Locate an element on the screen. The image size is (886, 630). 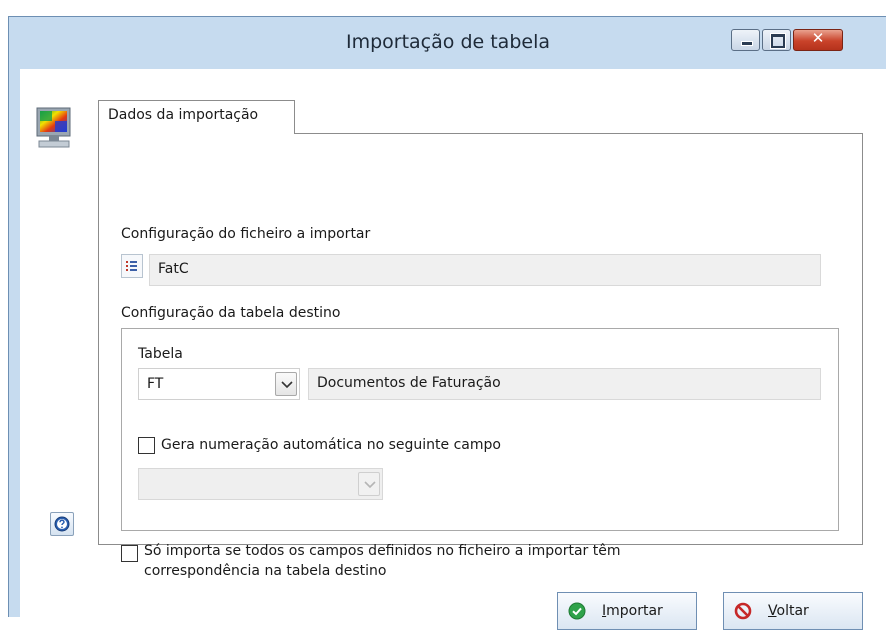
back-button: Voltar is located at coordinates (793, 611).